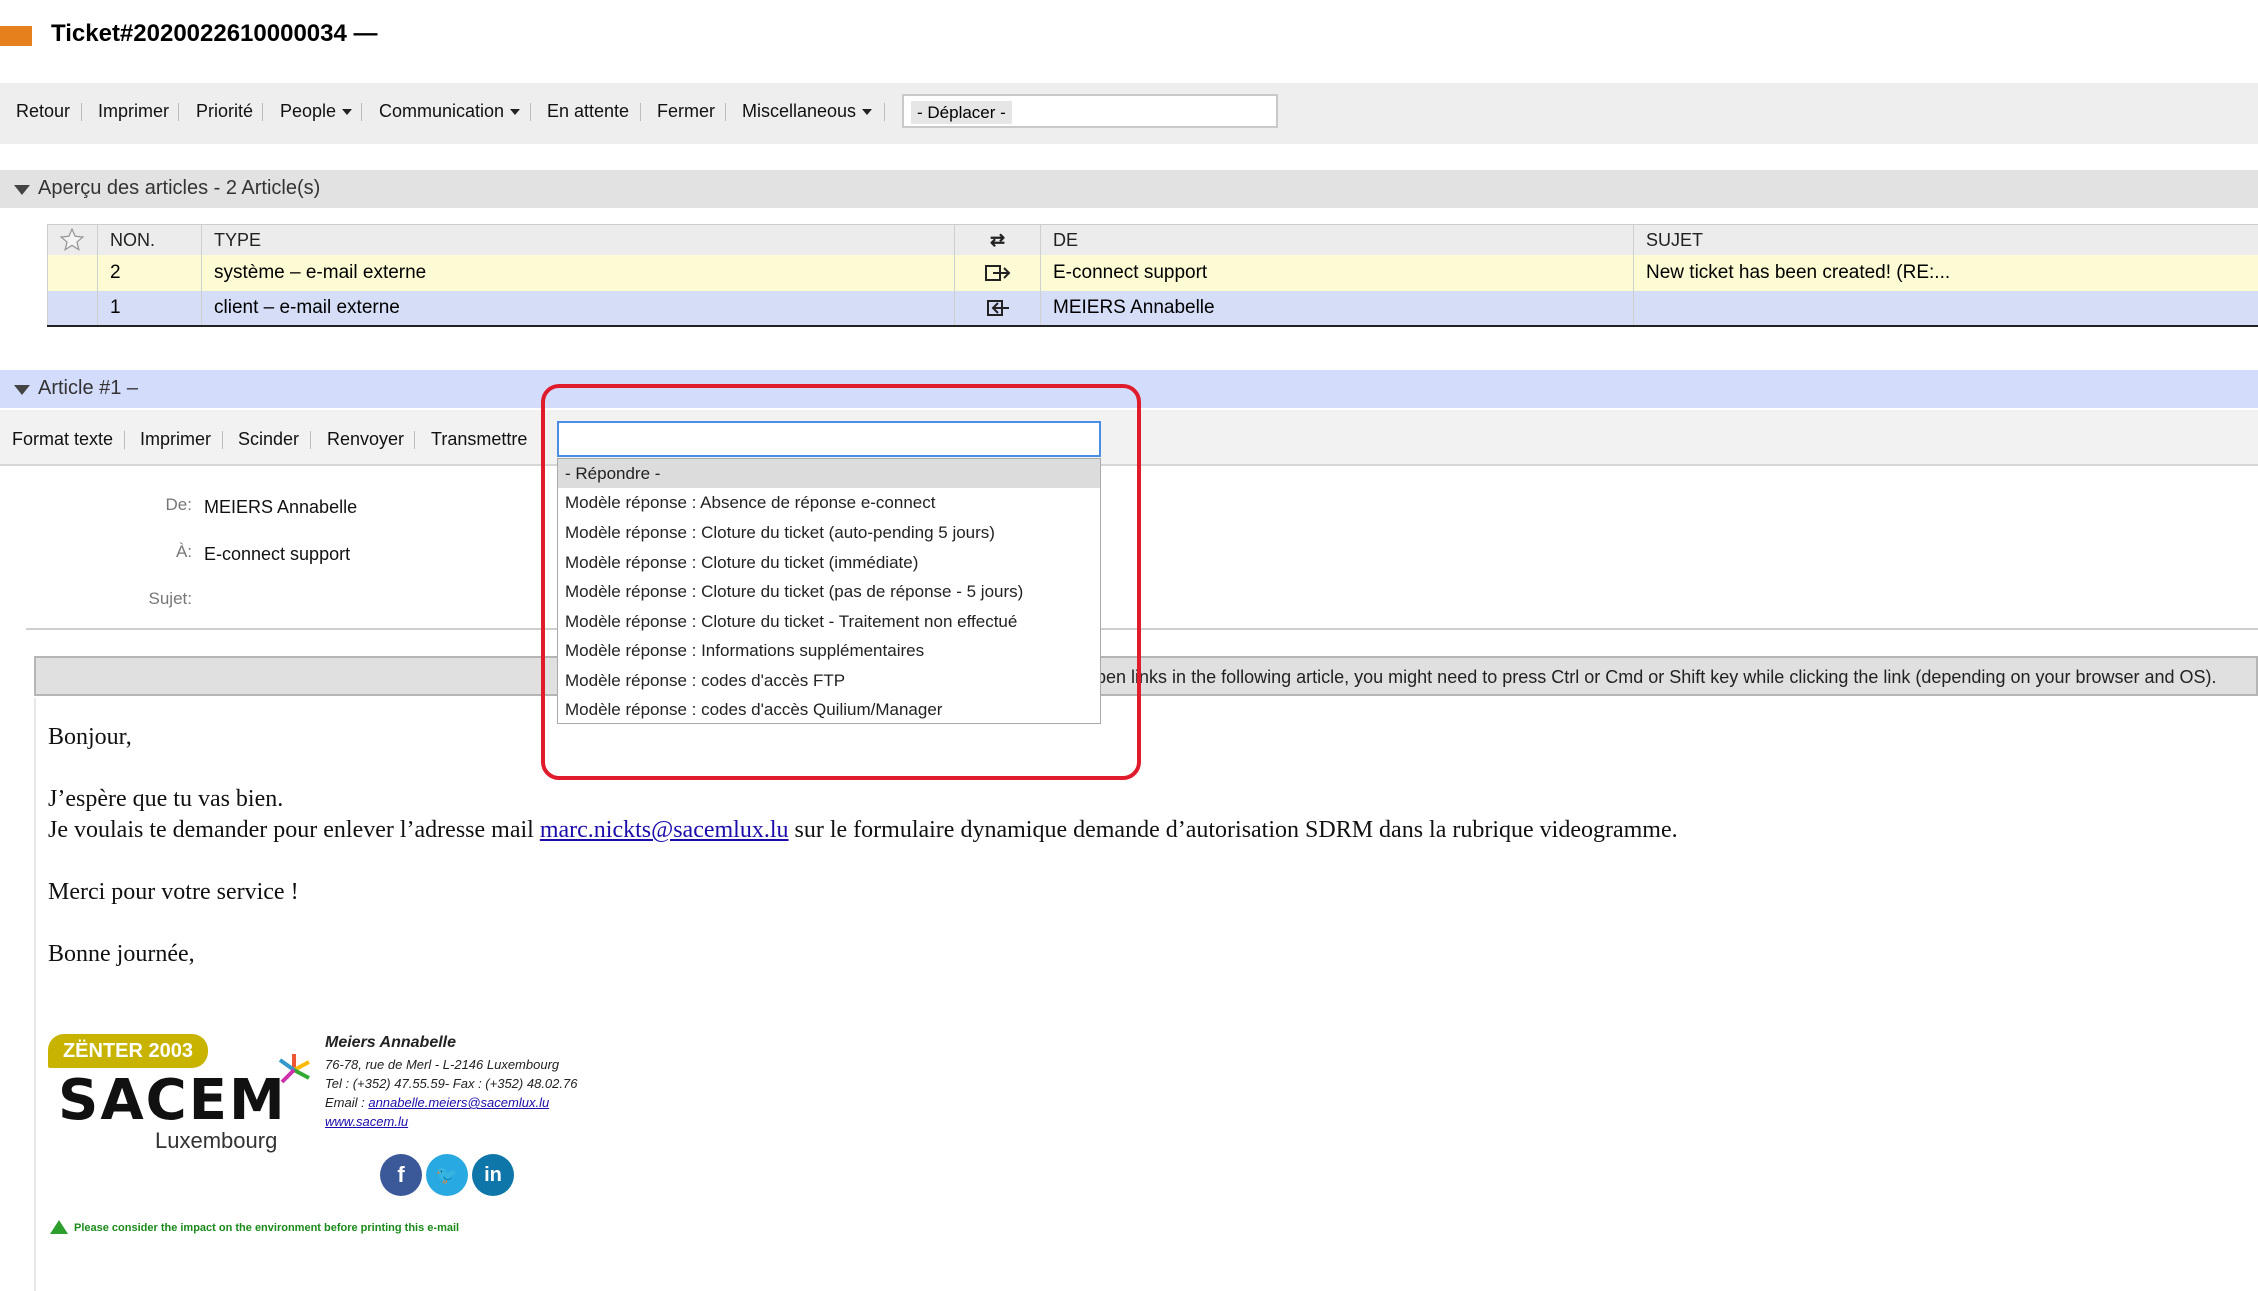 The width and height of the screenshot is (2258, 1291). I want to click on star-icon, so click(72, 240).